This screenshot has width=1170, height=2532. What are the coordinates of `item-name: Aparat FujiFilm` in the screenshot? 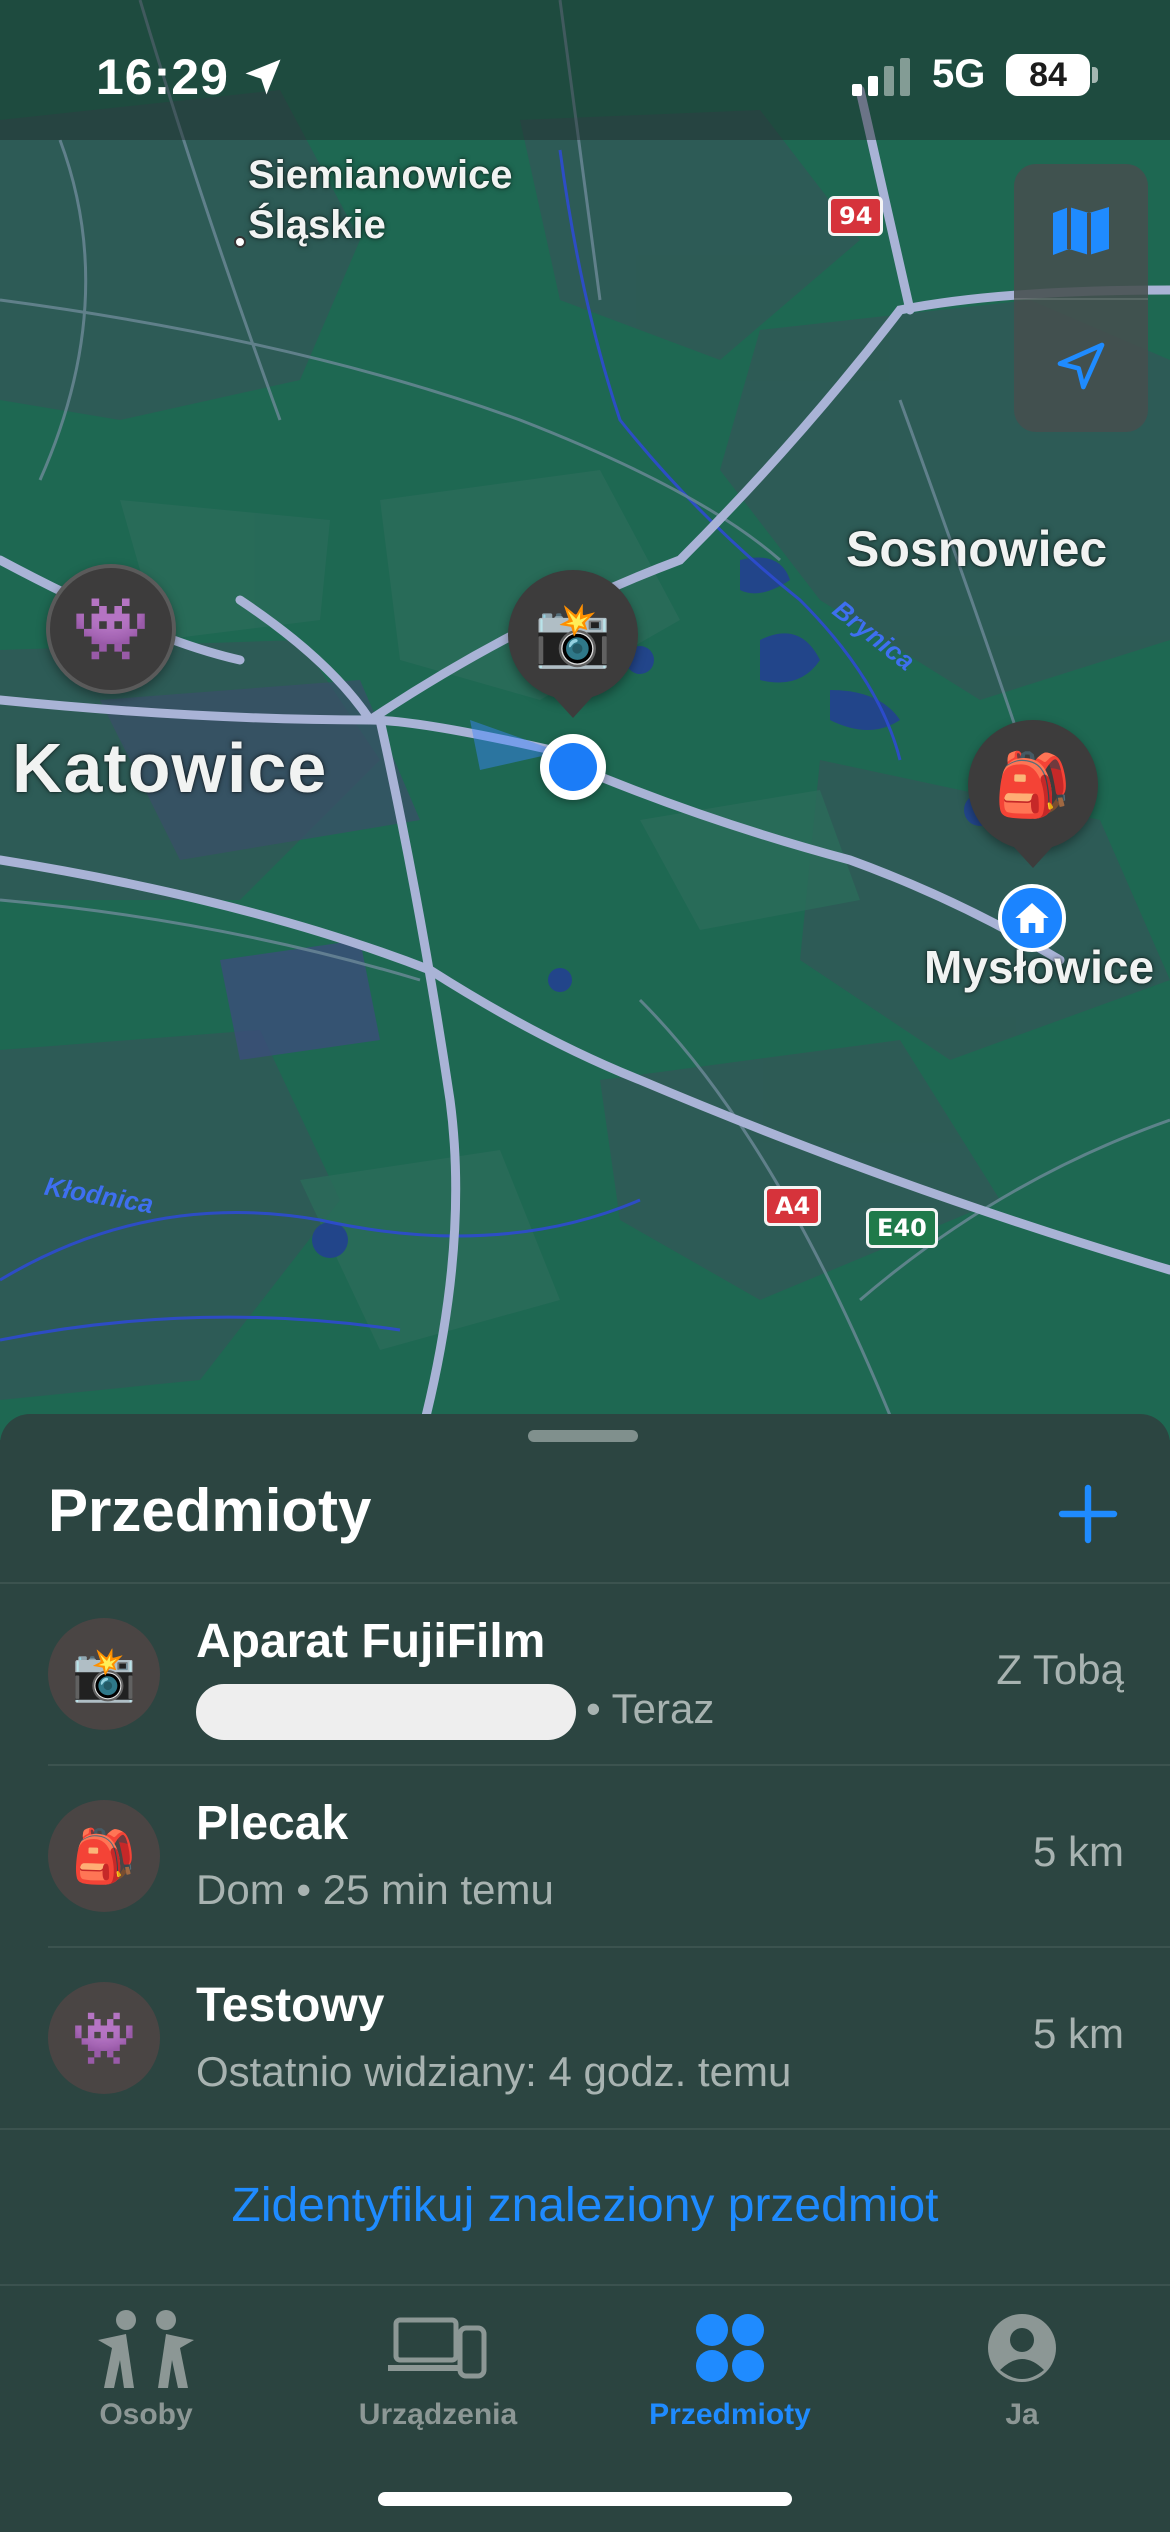 It's located at (371, 1641).